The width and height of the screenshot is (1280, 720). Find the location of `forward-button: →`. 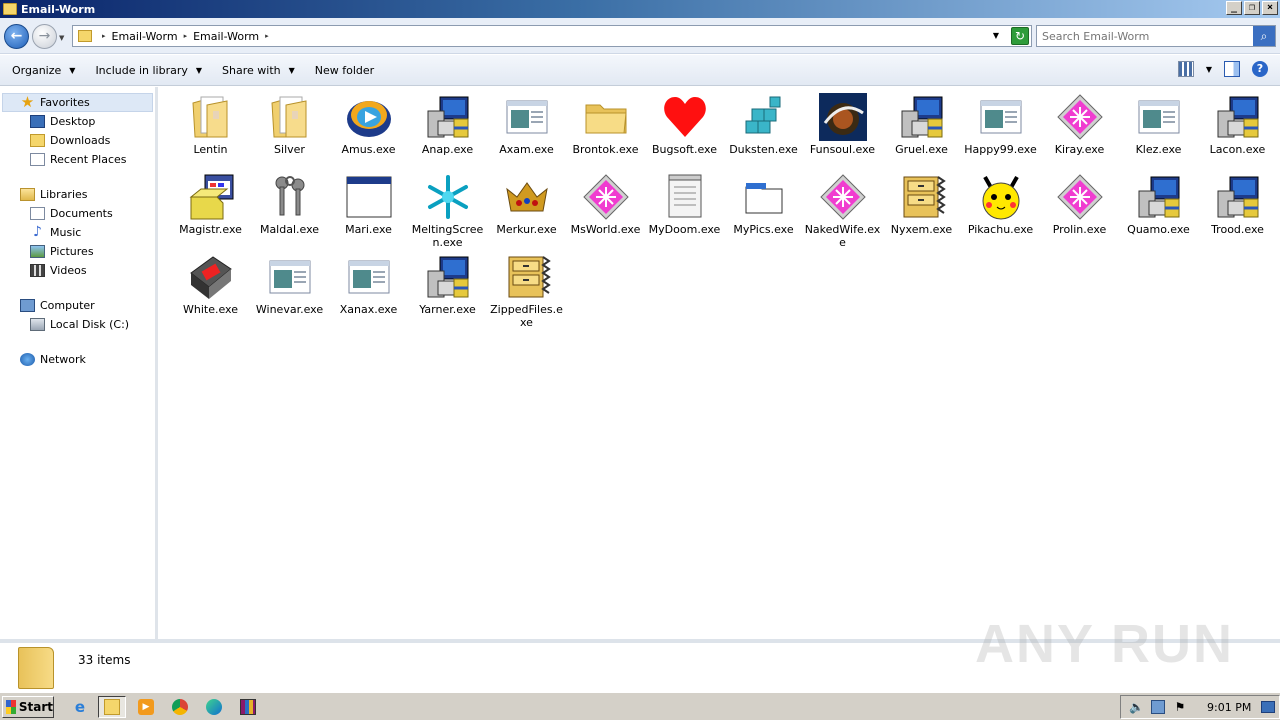

forward-button: → is located at coordinates (44, 36).